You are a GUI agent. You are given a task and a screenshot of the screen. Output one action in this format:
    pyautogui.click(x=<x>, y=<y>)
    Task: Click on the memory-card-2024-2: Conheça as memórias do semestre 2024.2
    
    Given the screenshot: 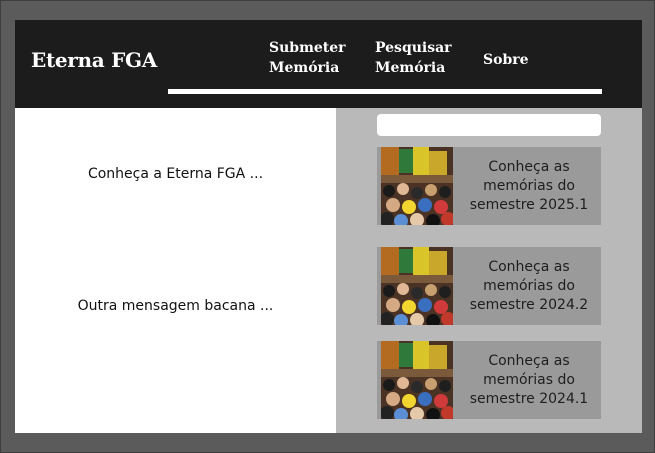 What is the action you would take?
    pyautogui.click(x=489, y=286)
    